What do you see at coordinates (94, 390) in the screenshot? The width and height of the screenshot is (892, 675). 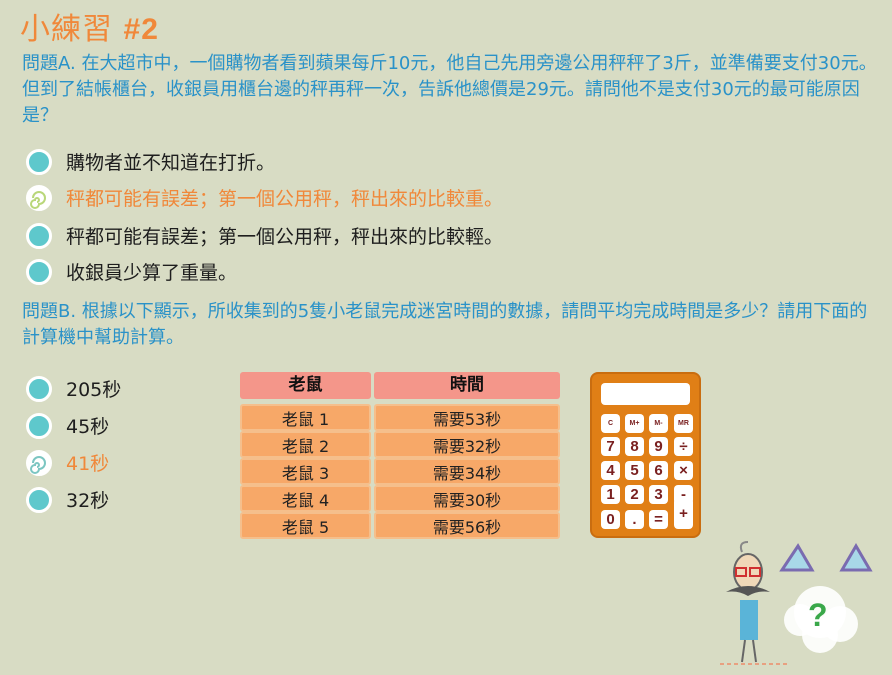 I see `option-label: 205秒` at bounding box center [94, 390].